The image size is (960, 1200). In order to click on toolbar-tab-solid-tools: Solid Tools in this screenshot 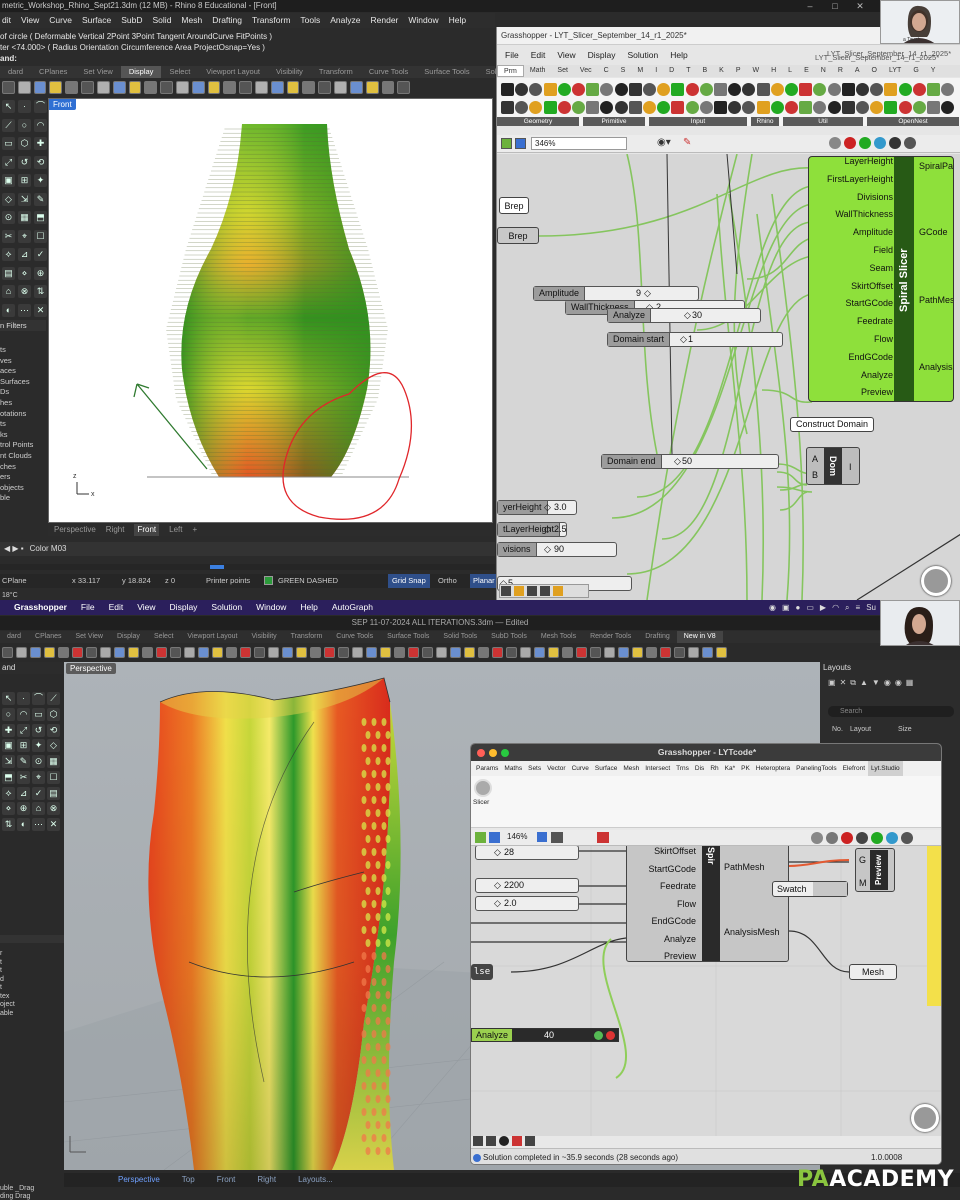, I will do `click(460, 637)`.